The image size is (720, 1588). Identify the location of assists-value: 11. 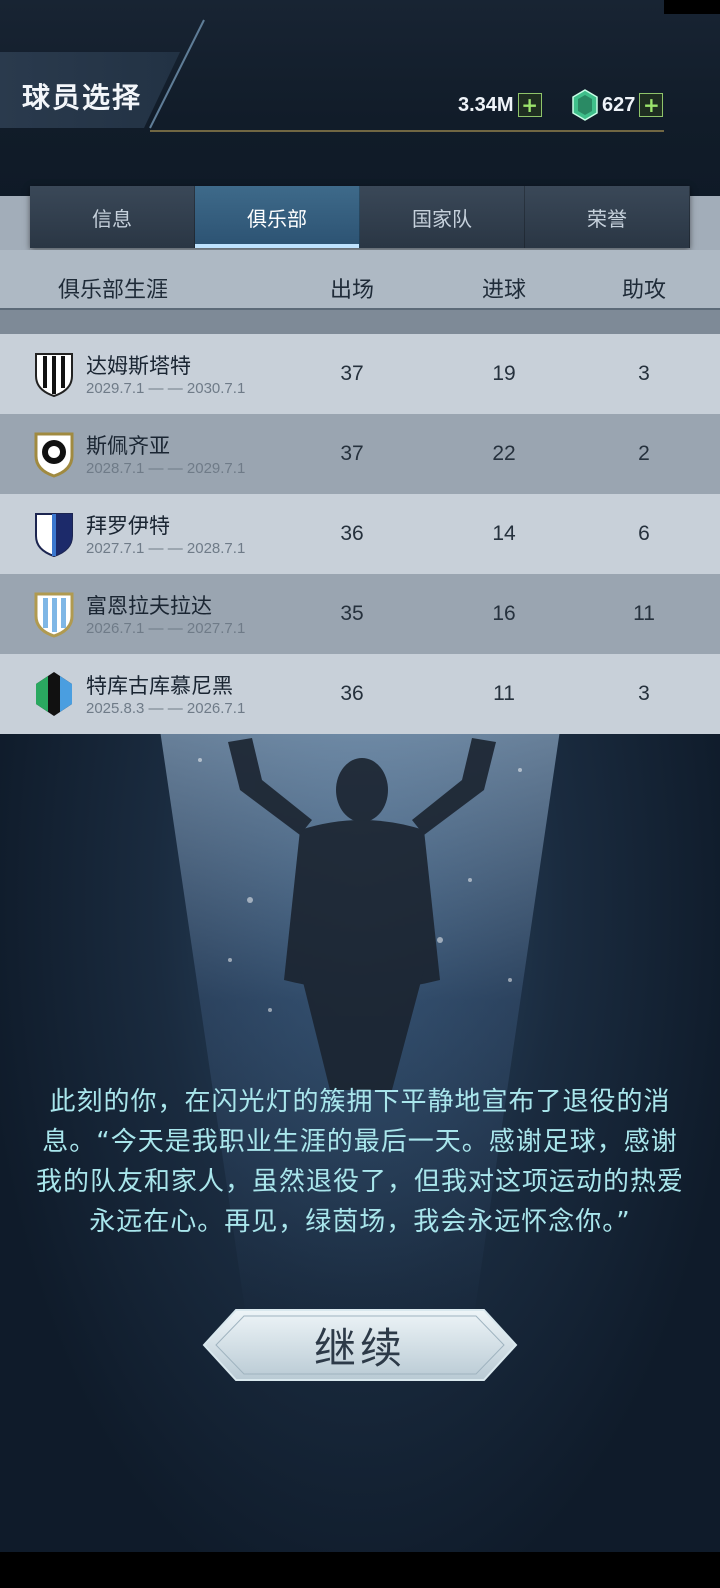
(644, 613).